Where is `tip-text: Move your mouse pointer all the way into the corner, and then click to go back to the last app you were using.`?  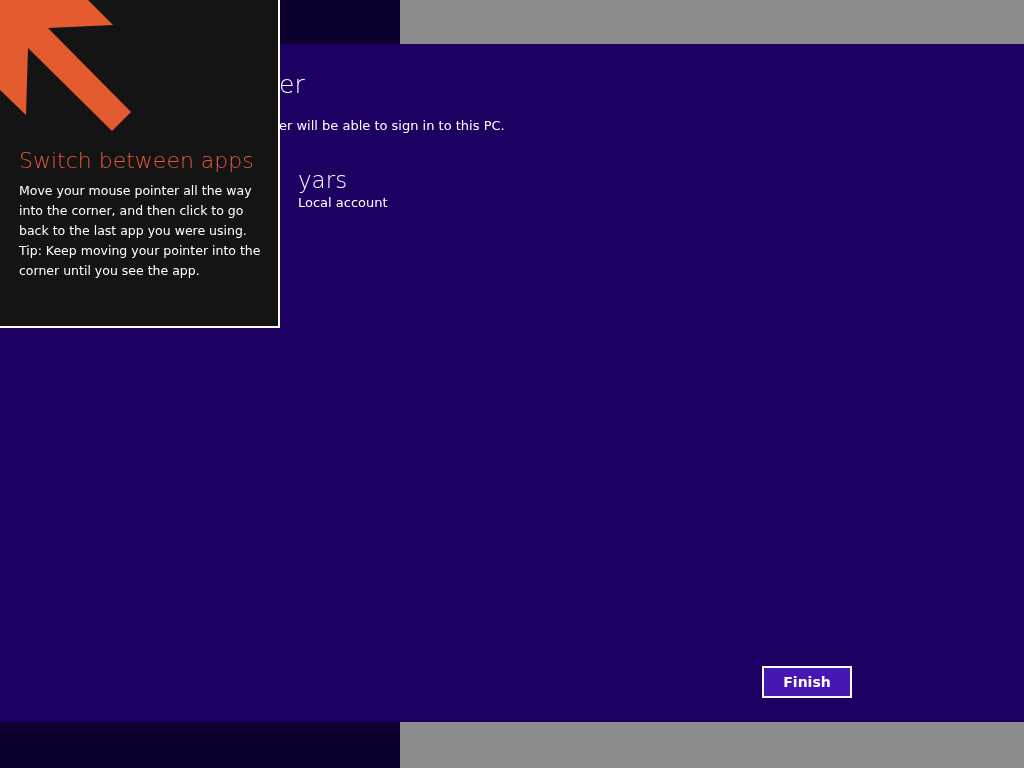 tip-text: Move your mouse pointer all the way into the corner, and then click to go back to the last app you were using. is located at coordinates (136, 211).